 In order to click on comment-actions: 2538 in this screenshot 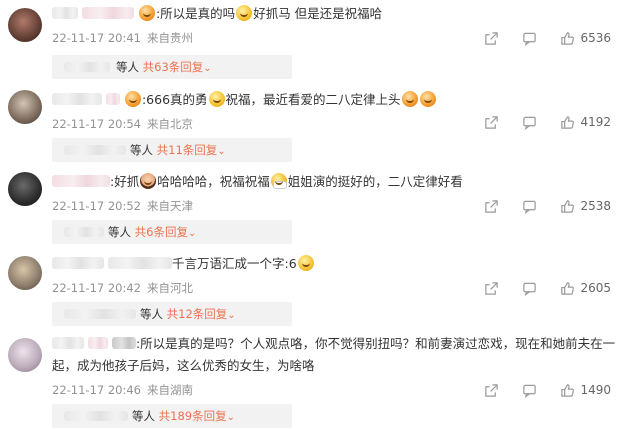, I will do `click(536, 206)`.